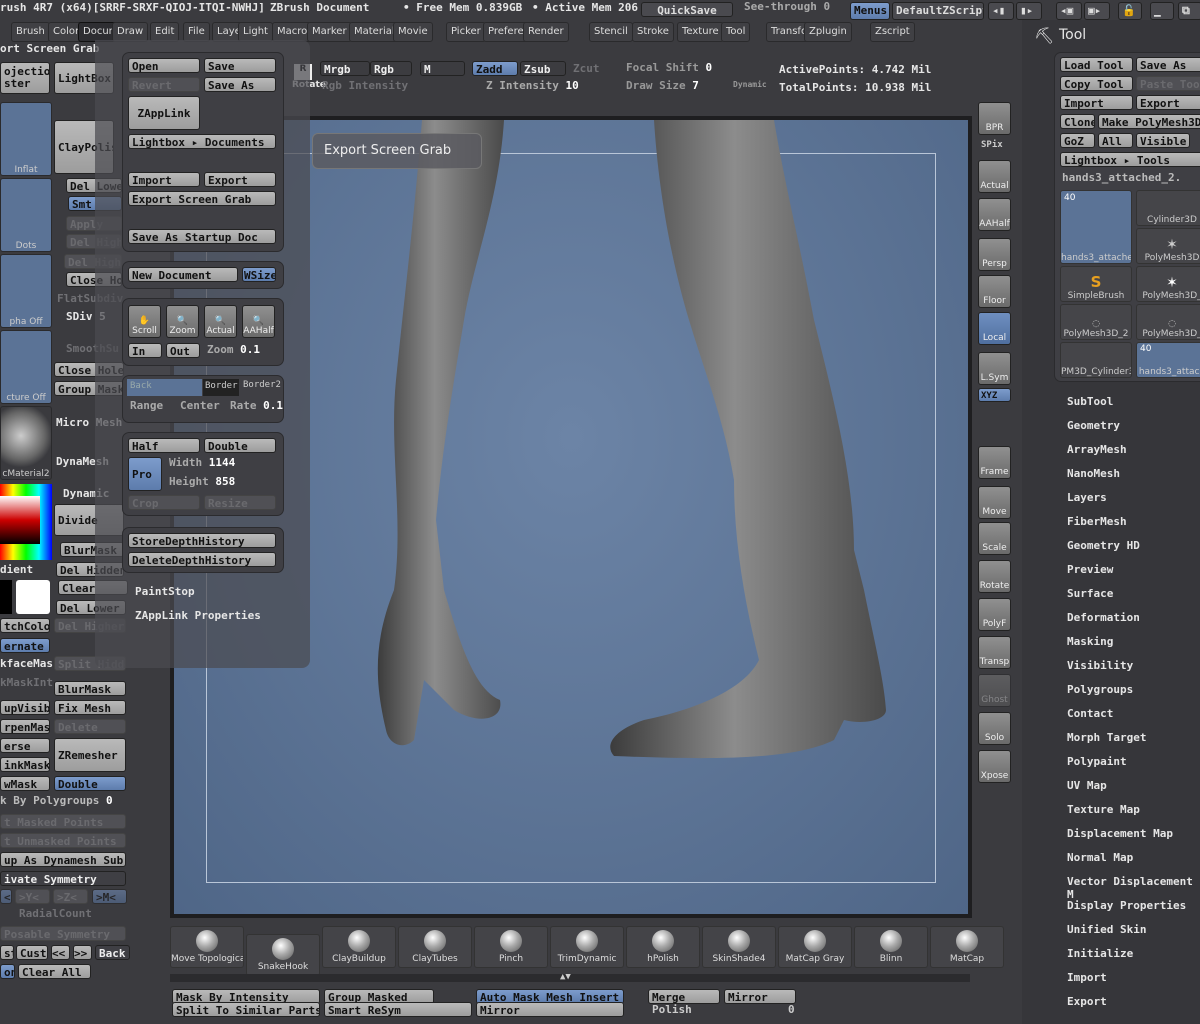  Describe the element at coordinates (90, 707) in the screenshot. I see `fix-mesh-button: Fix Mesh` at that location.